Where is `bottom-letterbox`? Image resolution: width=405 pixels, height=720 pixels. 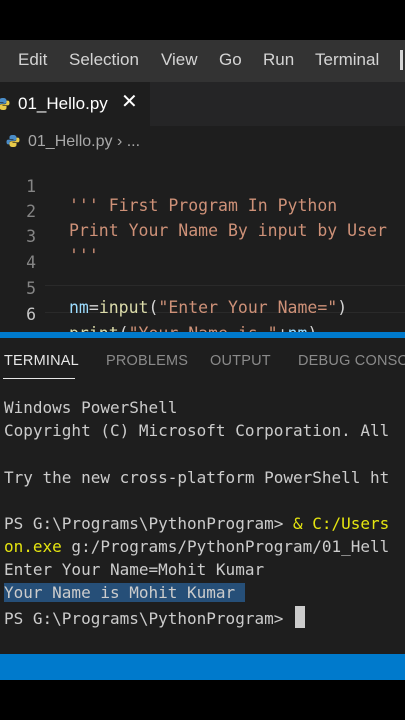
bottom-letterbox is located at coordinates (202, 700).